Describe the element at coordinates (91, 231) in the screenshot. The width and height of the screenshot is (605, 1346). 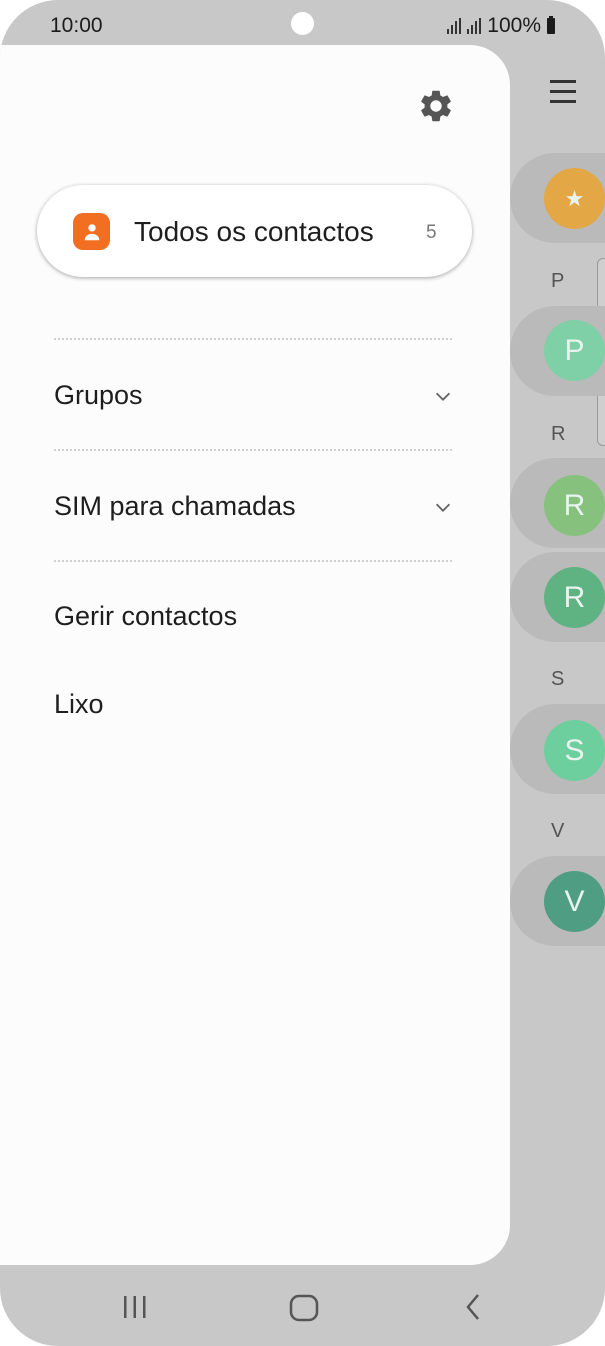
I see `person-icon` at that location.